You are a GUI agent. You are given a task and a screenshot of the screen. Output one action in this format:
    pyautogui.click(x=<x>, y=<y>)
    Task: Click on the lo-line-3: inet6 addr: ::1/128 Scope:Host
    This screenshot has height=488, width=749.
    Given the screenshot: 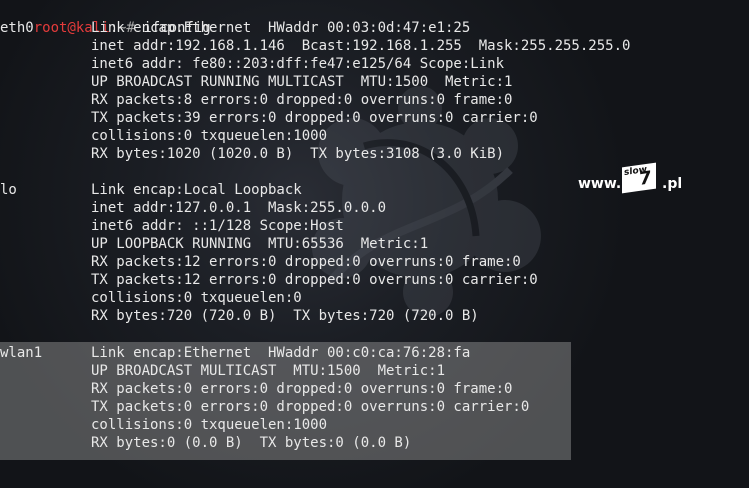 What is the action you would take?
    pyautogui.click(x=217, y=226)
    